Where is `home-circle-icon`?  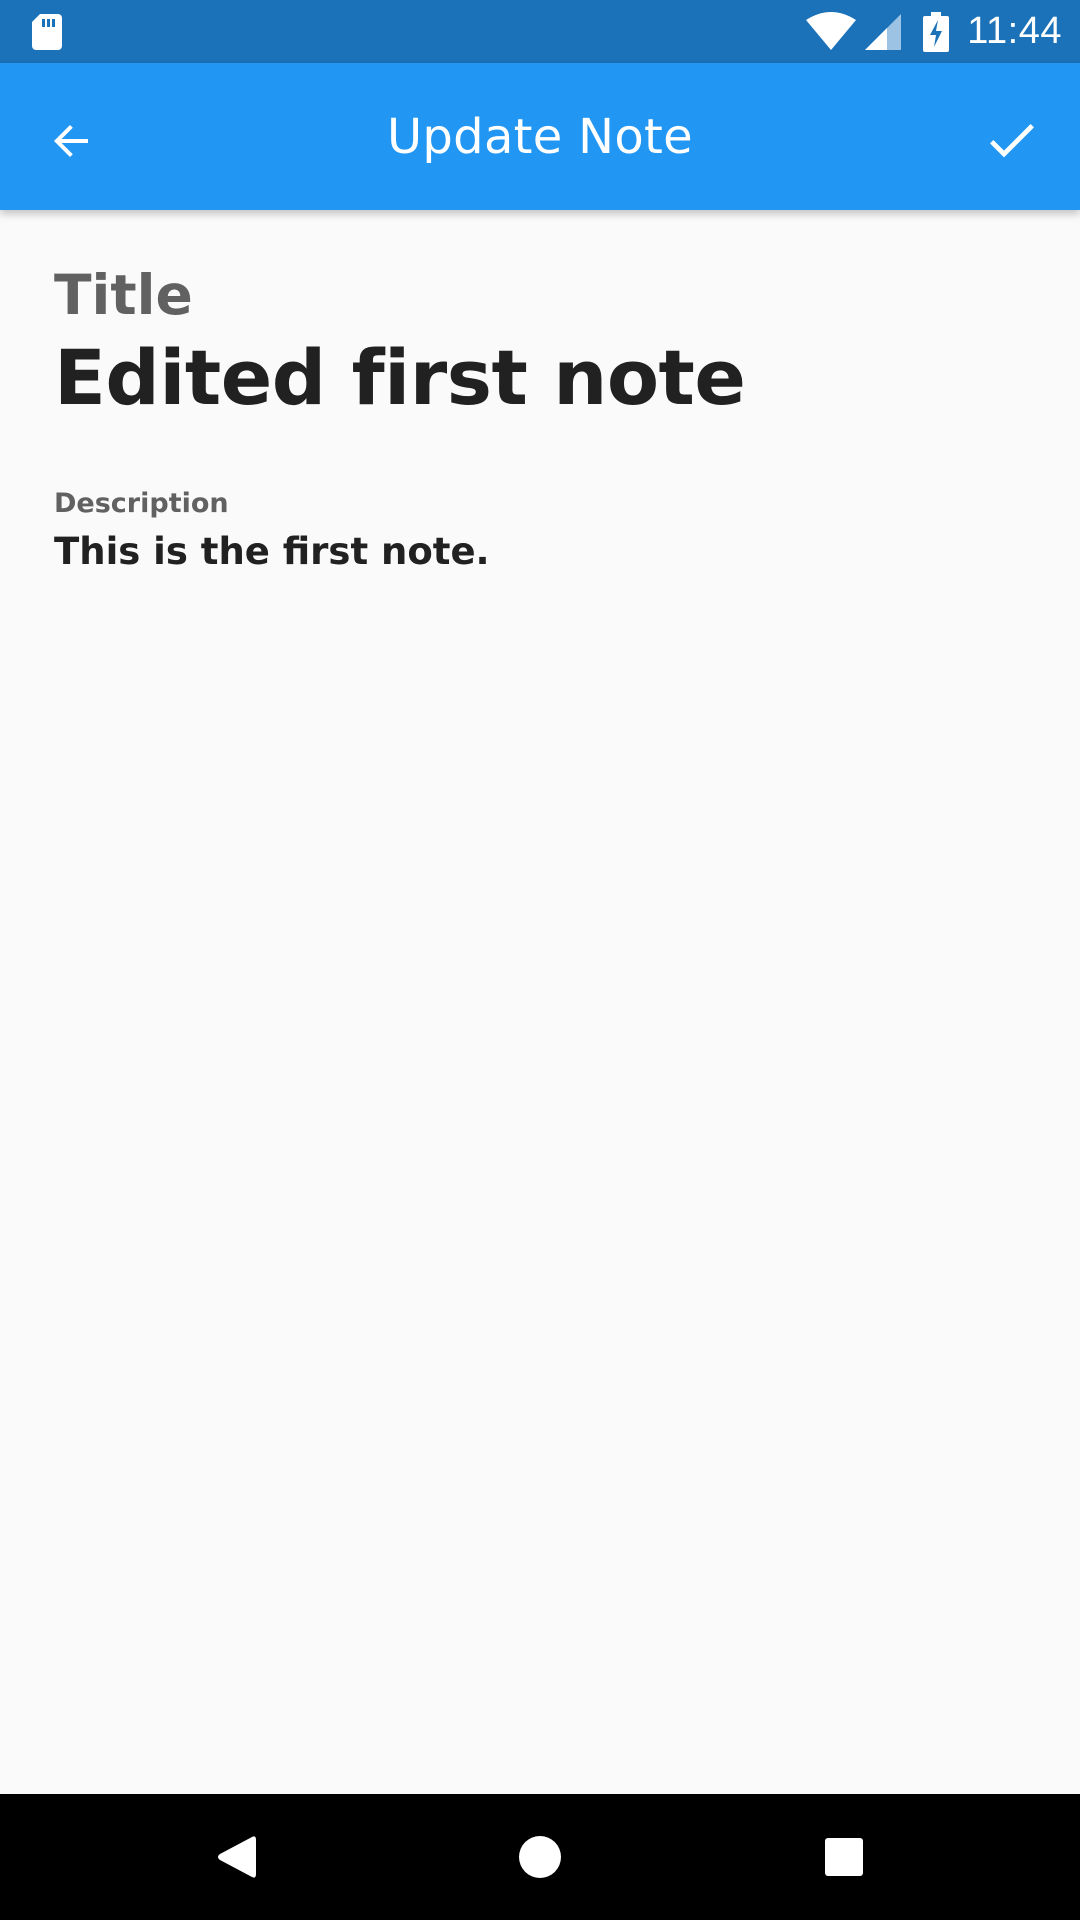 home-circle-icon is located at coordinates (540, 1857).